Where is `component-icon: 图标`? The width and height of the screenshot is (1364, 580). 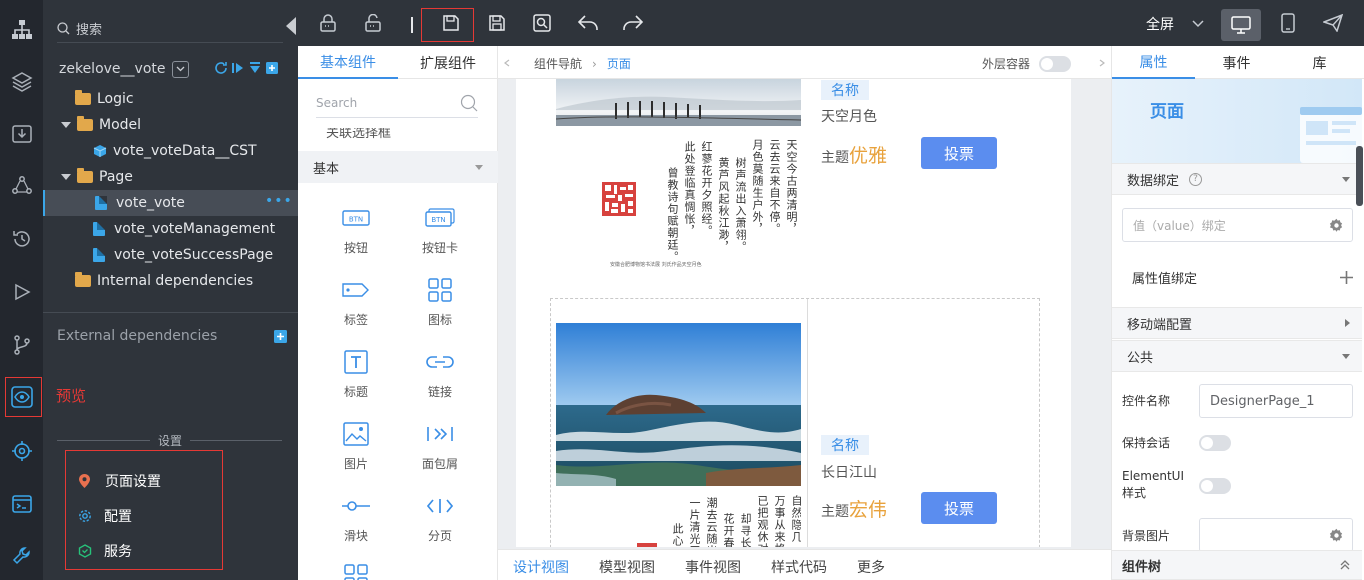 component-icon: 图标 is located at coordinates (440, 306).